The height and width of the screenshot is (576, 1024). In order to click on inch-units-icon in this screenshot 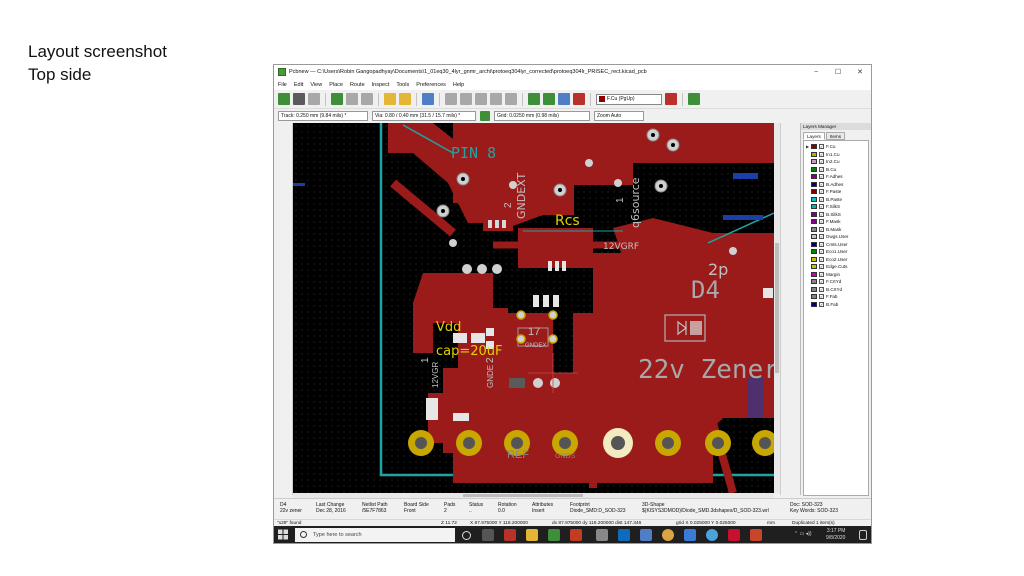, I will do `click(283, 179)`.